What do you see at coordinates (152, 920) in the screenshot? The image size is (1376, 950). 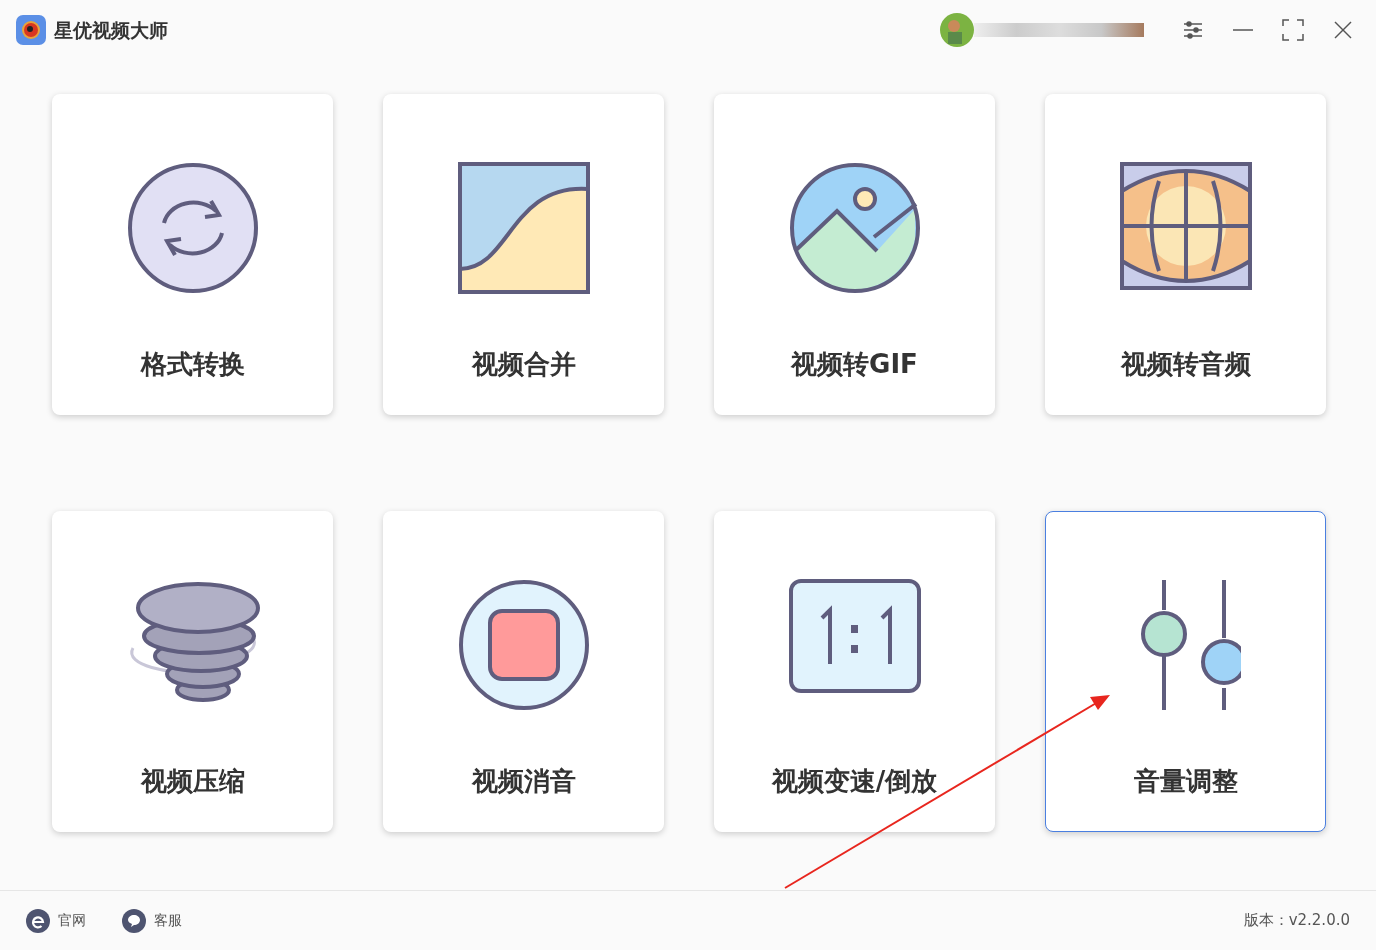 I see `footer-link: 客服` at bounding box center [152, 920].